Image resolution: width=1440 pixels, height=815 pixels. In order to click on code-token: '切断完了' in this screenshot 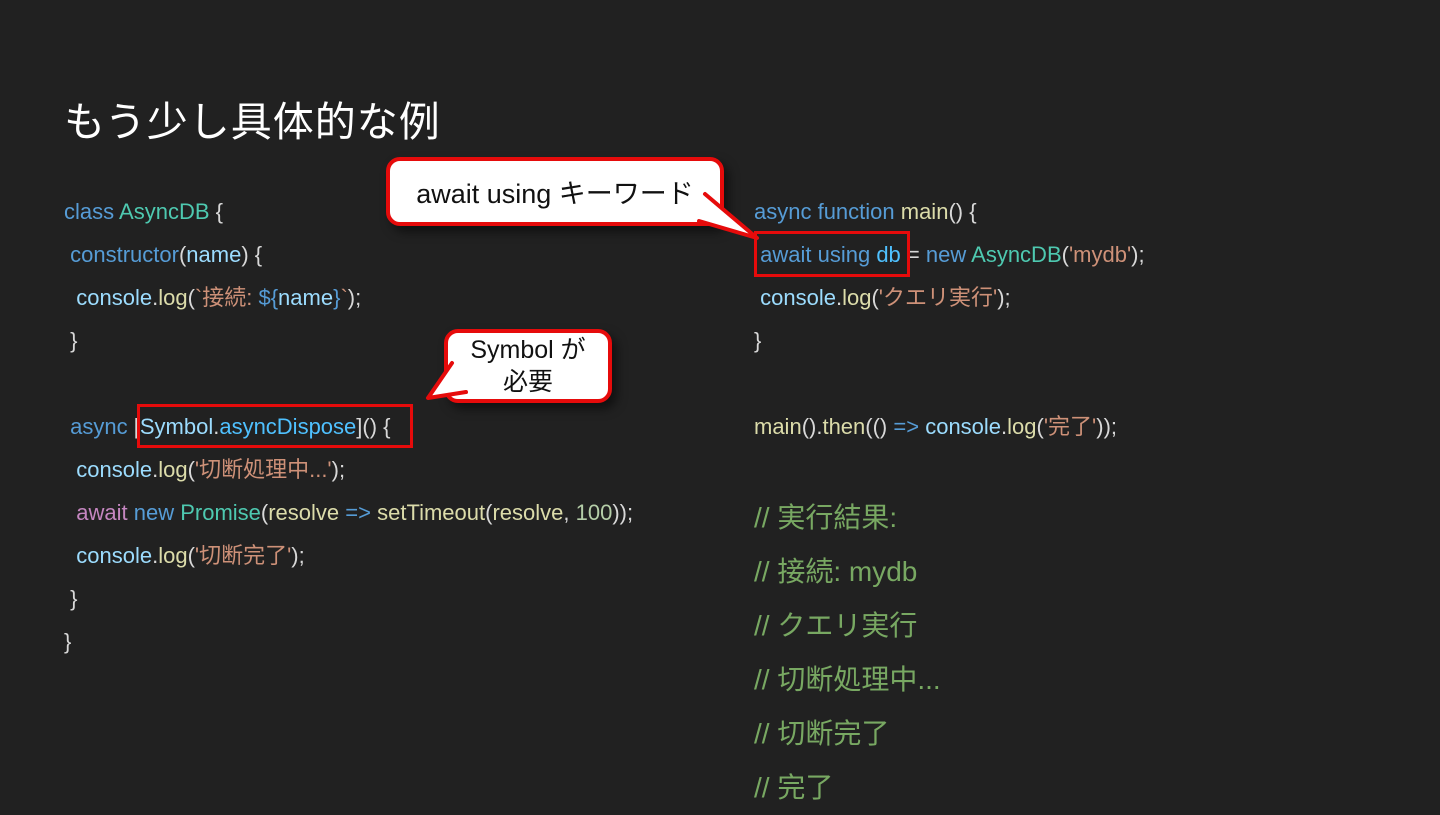, I will do `click(243, 555)`.